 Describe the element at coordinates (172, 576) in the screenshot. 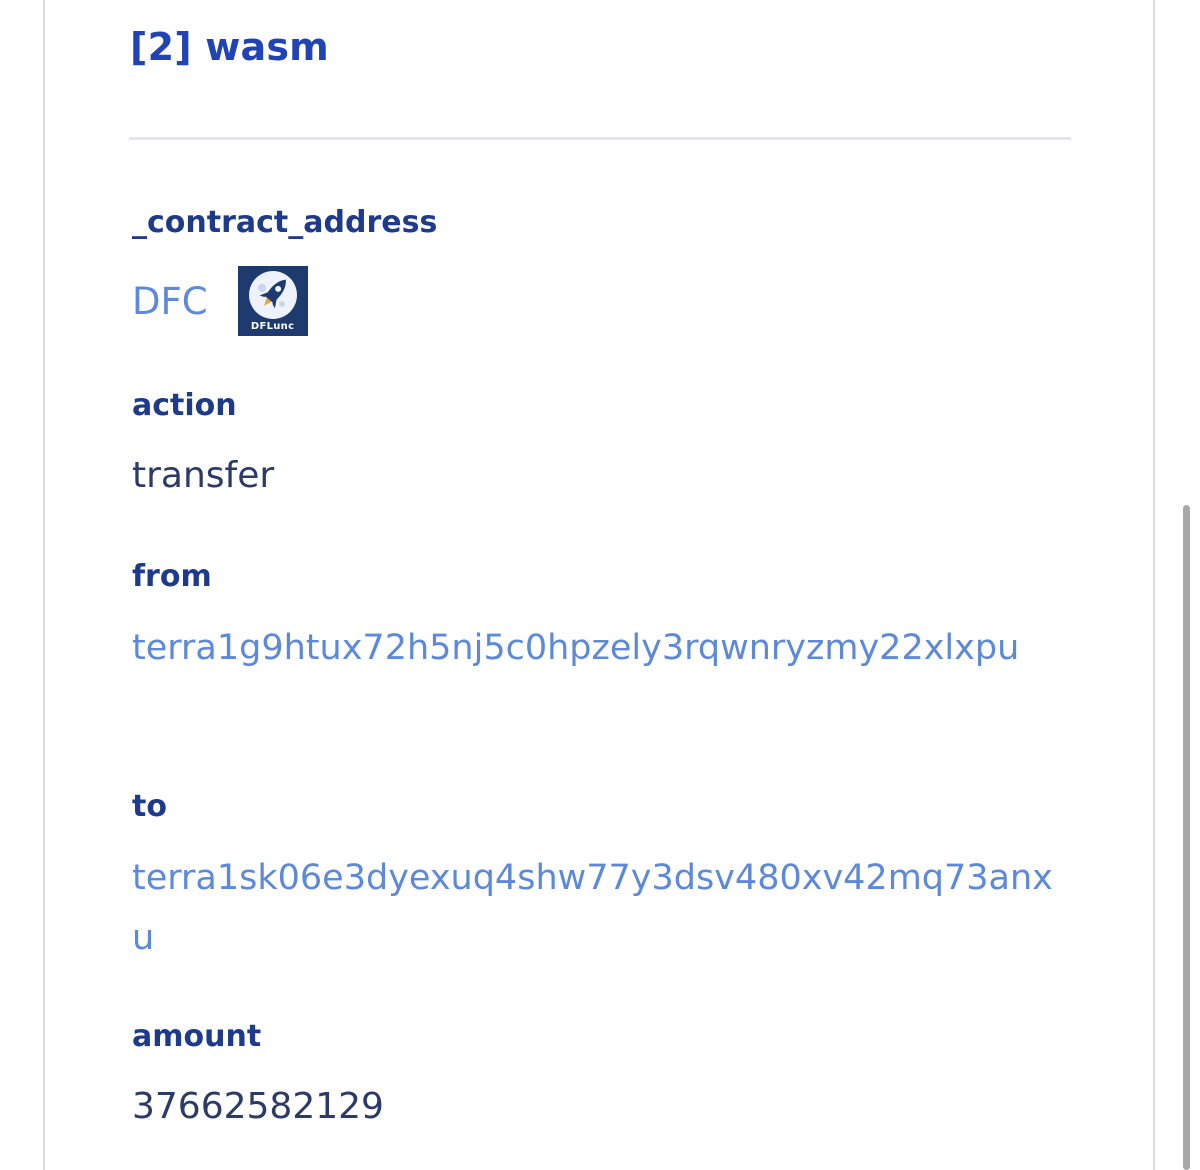

I see `from-label: from` at that location.